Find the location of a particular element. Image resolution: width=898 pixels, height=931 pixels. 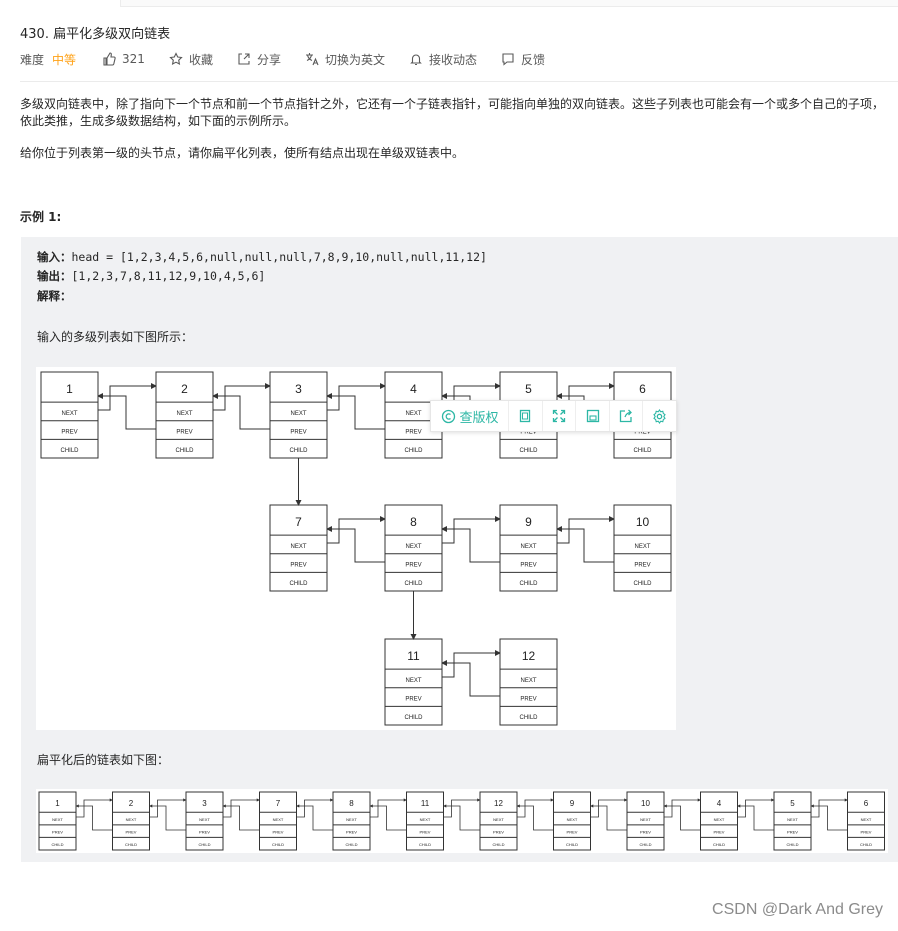

divider is located at coordinates (459, 81).